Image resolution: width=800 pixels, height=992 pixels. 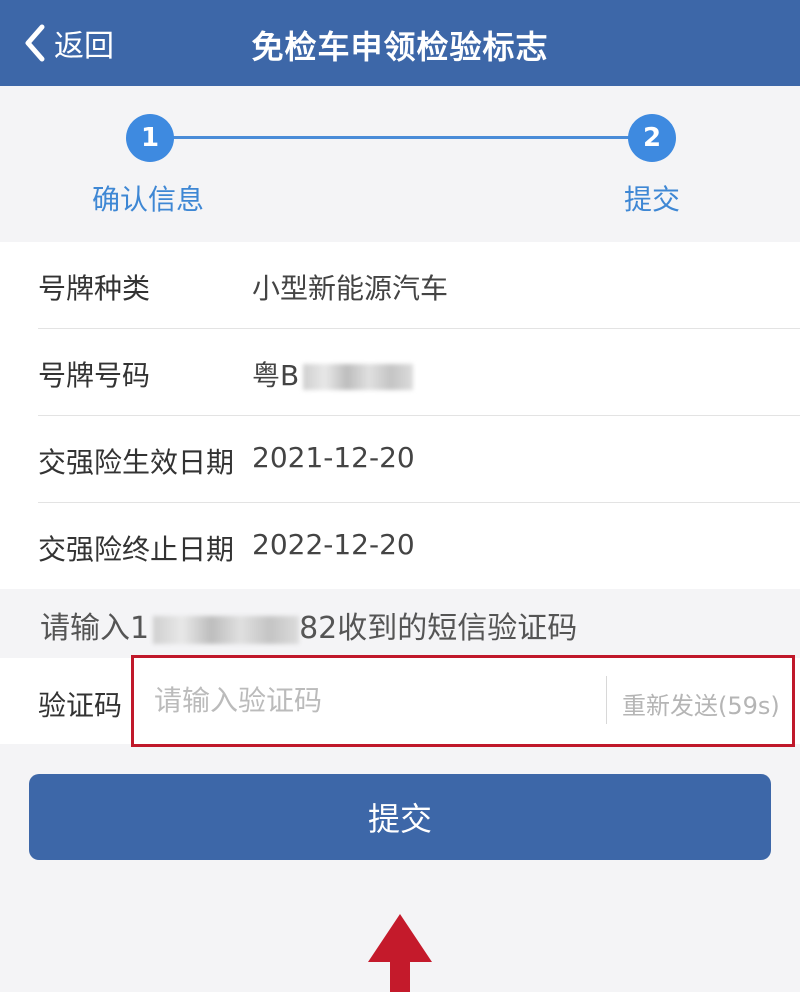 I want to click on step-connector-line, so click(x=401, y=137).